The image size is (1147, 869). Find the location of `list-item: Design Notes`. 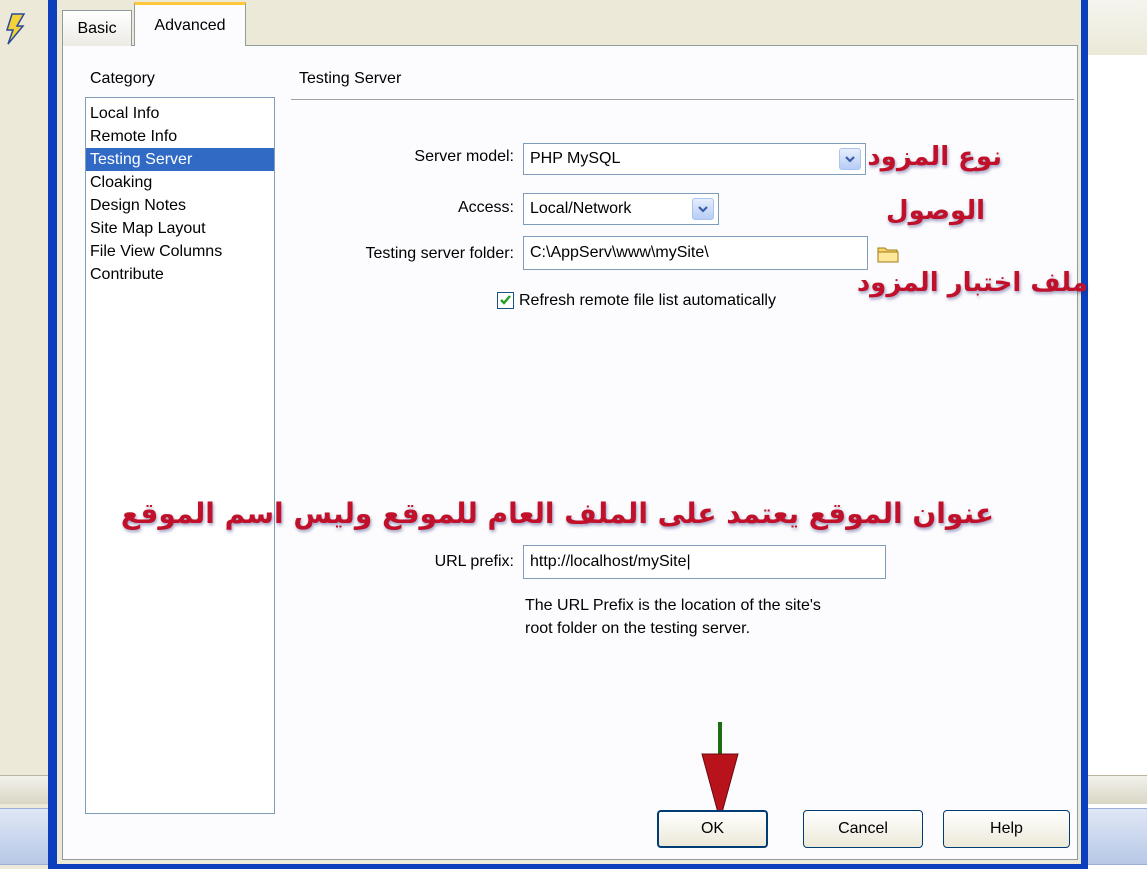

list-item: Design Notes is located at coordinates (180, 205).